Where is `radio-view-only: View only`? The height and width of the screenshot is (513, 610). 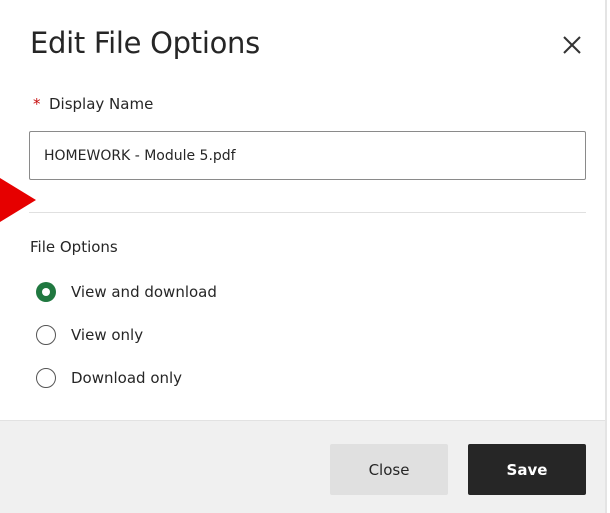 radio-view-only: View only is located at coordinates (89, 335).